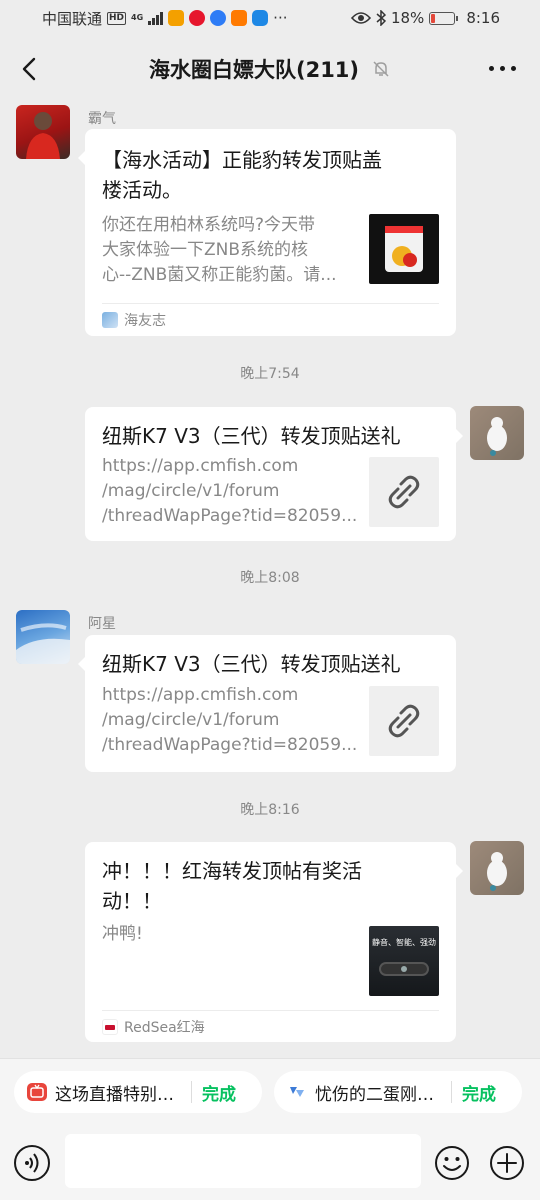  I want to click on quick-reply-share: 忧伤的二蛋刚刚分享了动态 完成, so click(398, 1092).